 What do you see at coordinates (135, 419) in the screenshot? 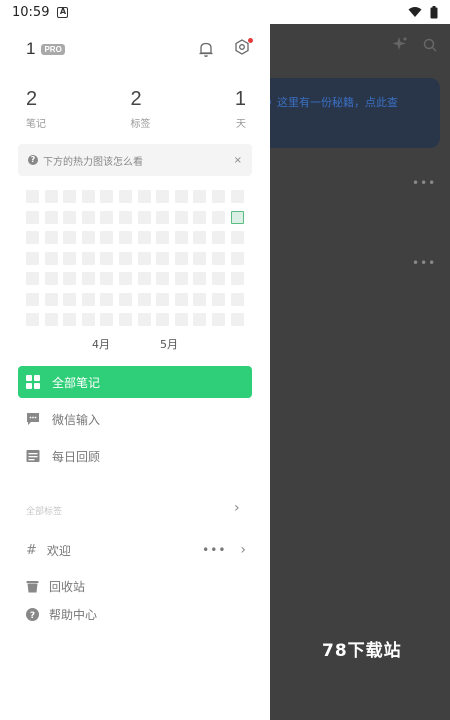
I see `nav-wechat-input: 微信输入` at bounding box center [135, 419].